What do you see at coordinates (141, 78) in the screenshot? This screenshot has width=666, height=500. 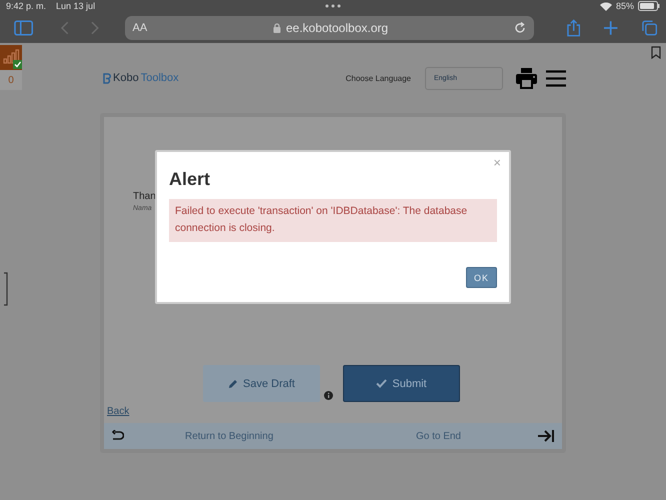 I see `kobotoolbox-logo: Kobo Toolbox` at bounding box center [141, 78].